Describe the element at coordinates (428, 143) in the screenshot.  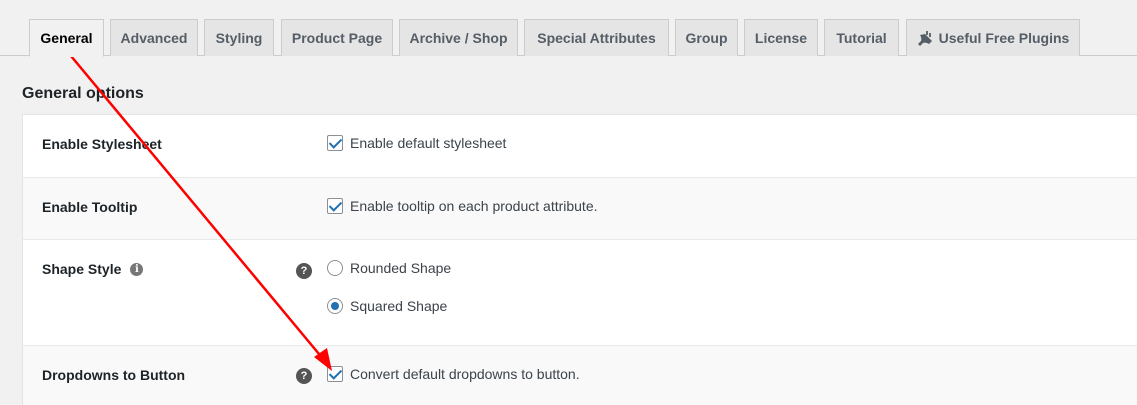
I see `checkbox-label: Enable default stylesheet` at that location.